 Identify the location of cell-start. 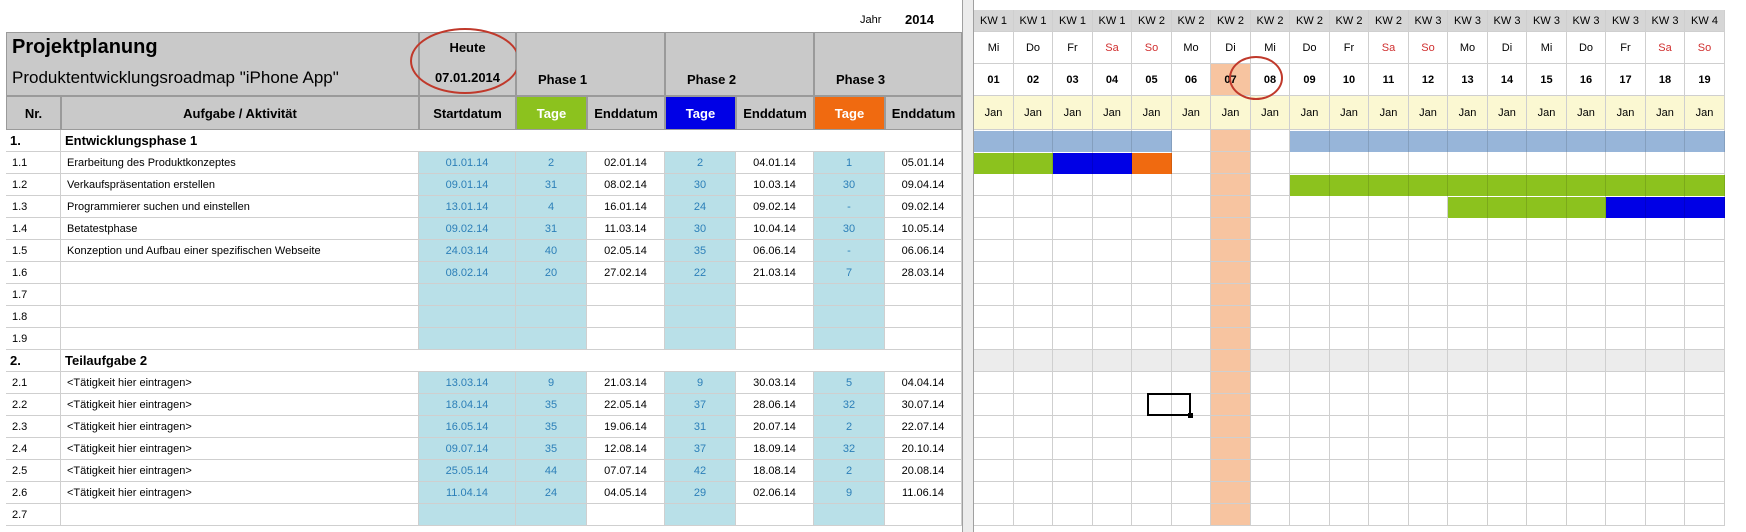
(467, 339).